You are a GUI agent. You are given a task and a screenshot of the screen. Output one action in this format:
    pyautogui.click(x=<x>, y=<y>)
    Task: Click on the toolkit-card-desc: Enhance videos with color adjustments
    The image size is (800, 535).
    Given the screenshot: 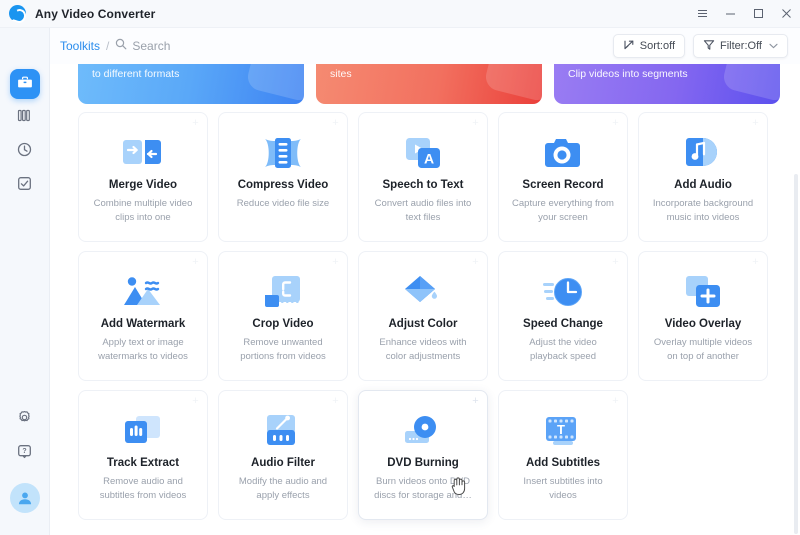 What is the action you would take?
    pyautogui.click(x=423, y=349)
    